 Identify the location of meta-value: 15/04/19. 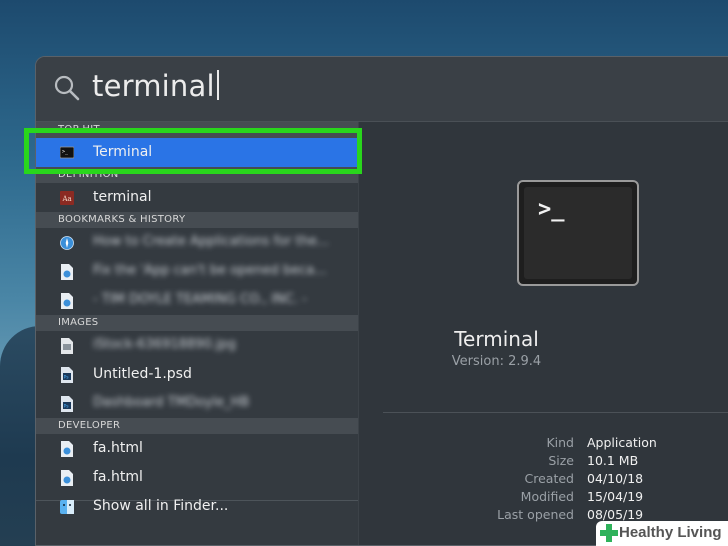
(615, 496).